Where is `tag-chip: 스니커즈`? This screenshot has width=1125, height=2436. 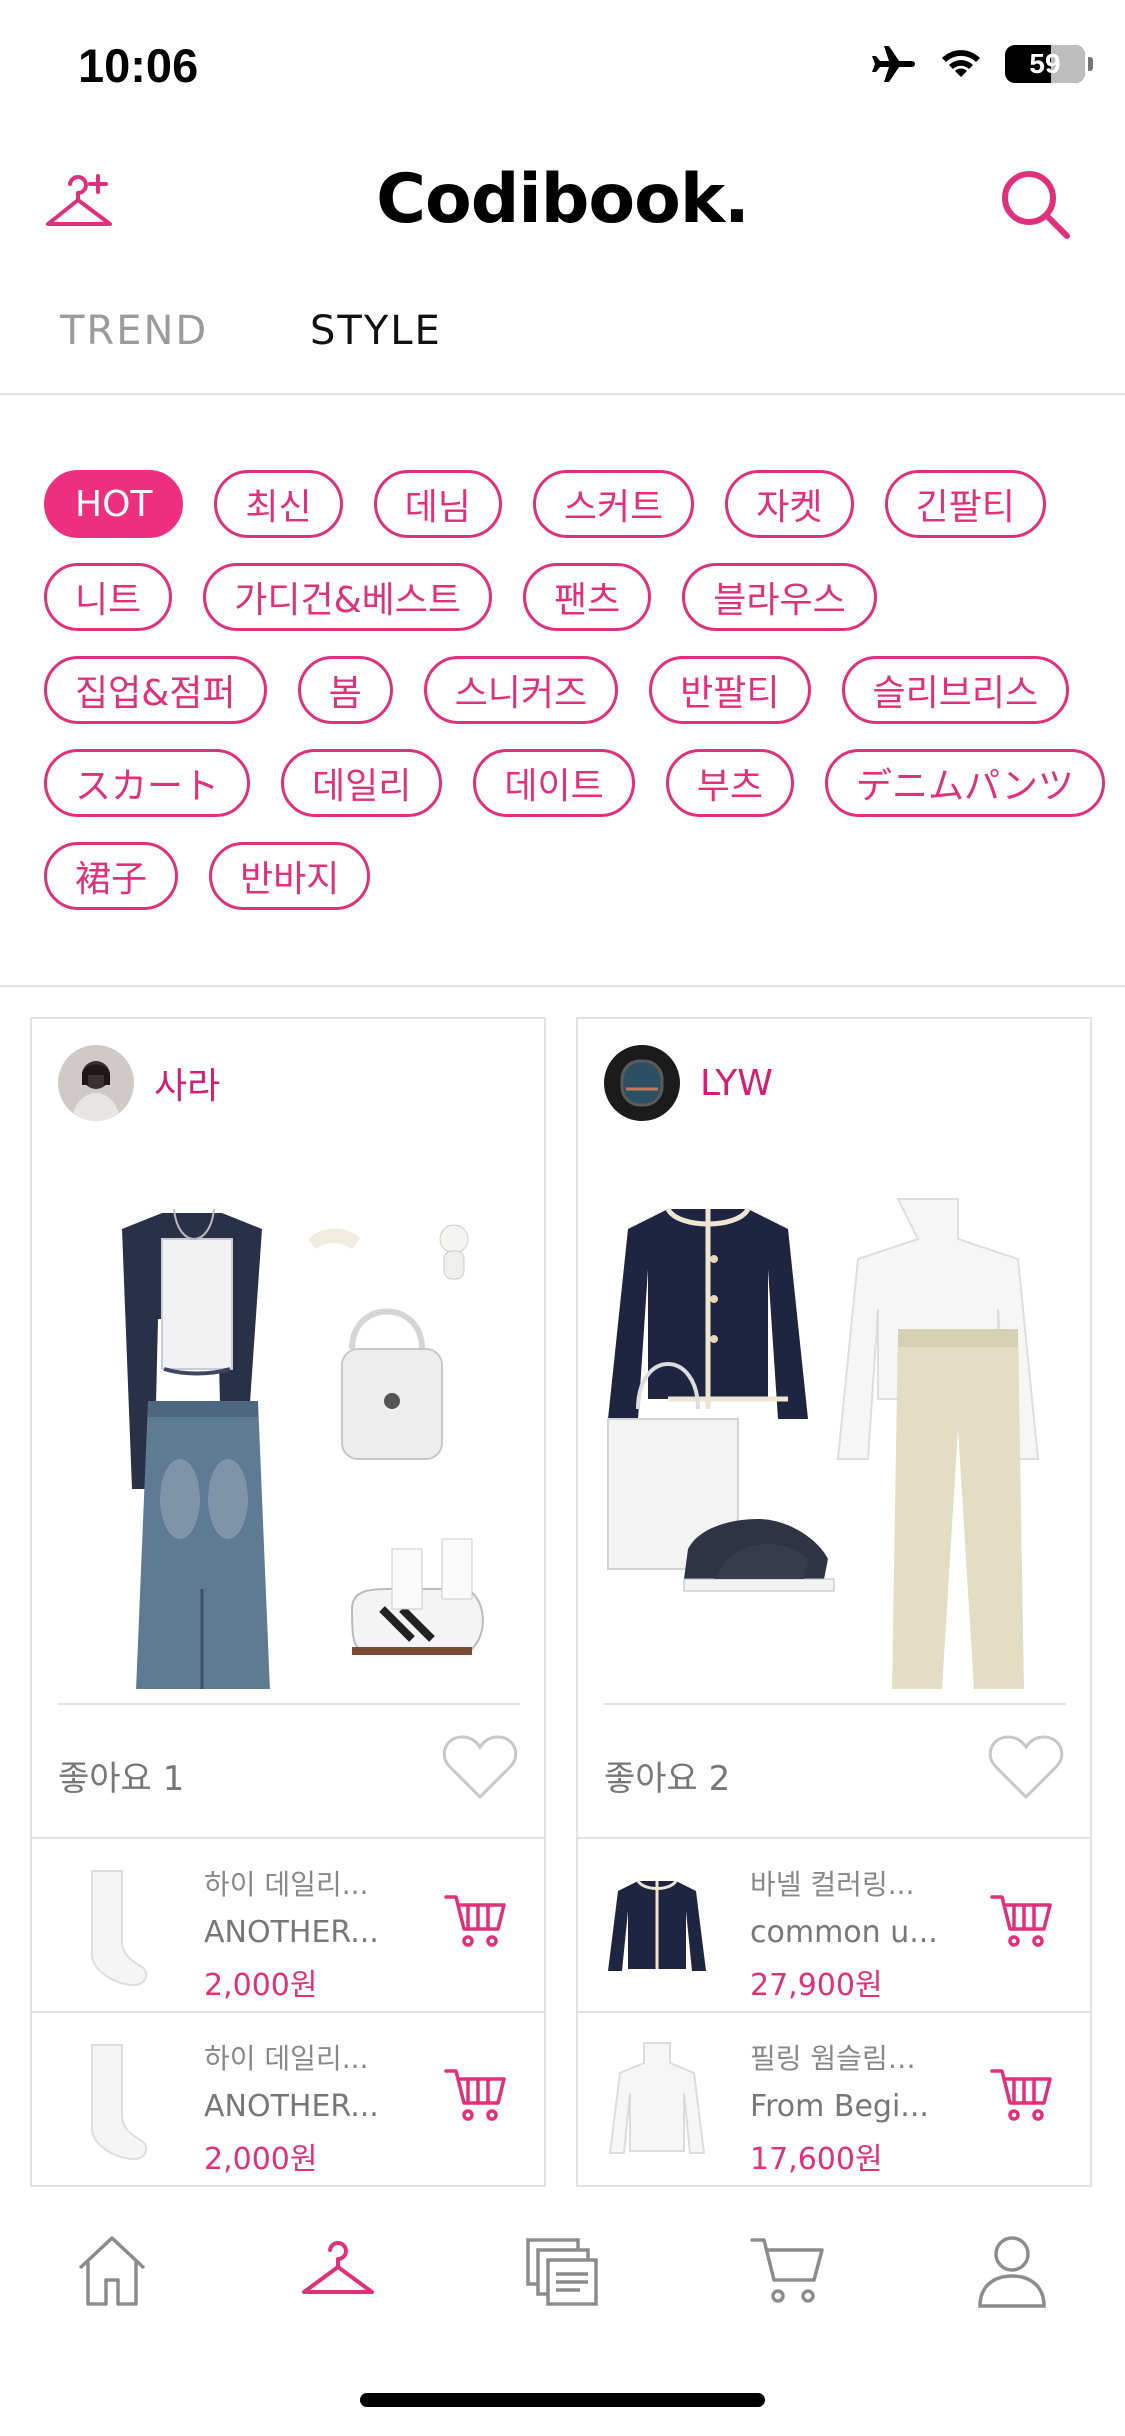
tag-chip: 스니커즈 is located at coordinates (521, 690).